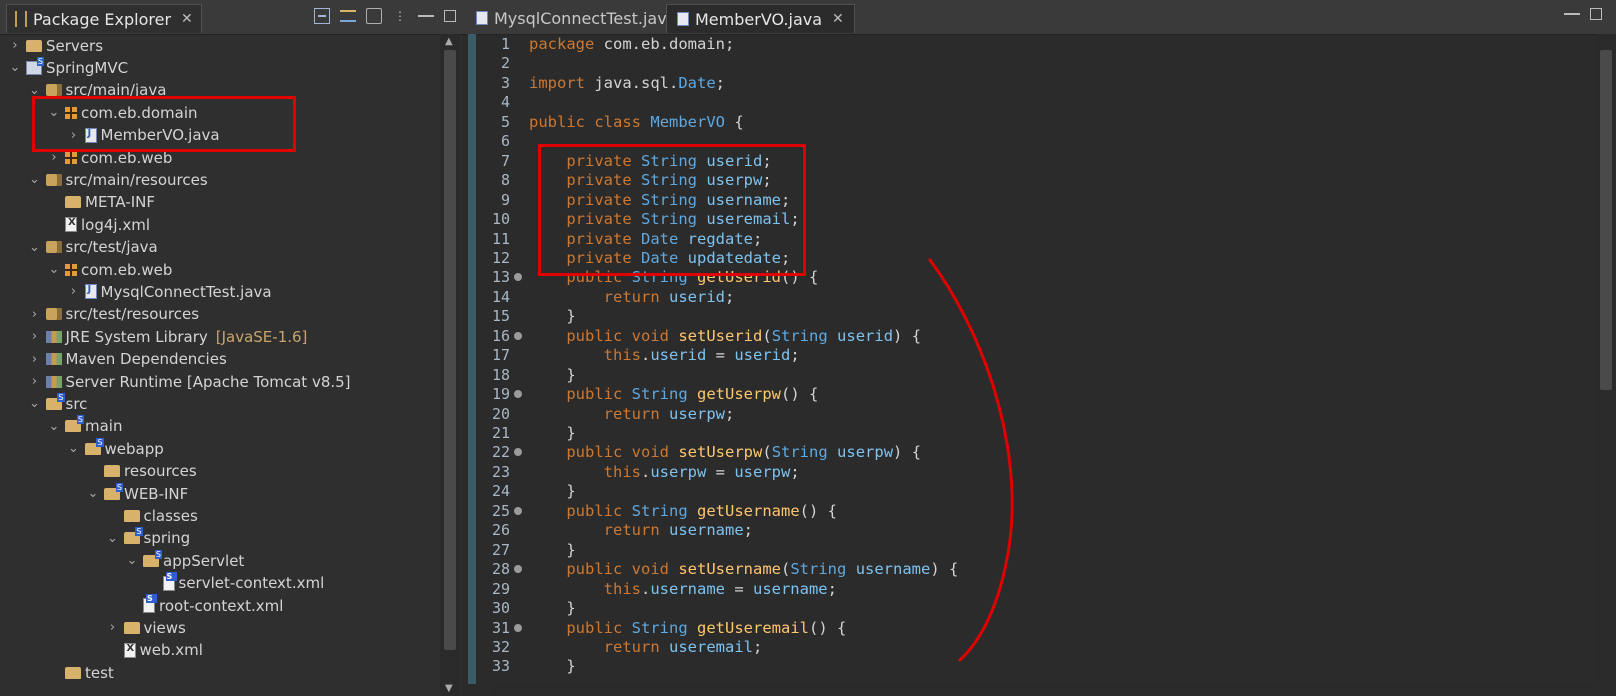  Describe the element at coordinates (426, 12) in the screenshot. I see `minimize-icon` at that location.